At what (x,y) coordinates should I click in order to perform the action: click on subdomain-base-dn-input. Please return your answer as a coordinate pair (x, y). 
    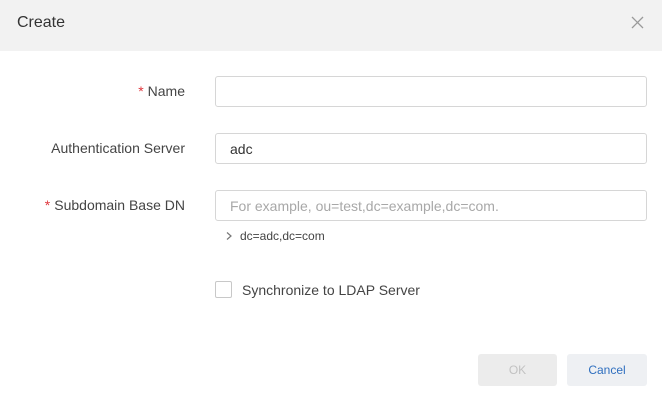
    Looking at the image, I should click on (431, 205).